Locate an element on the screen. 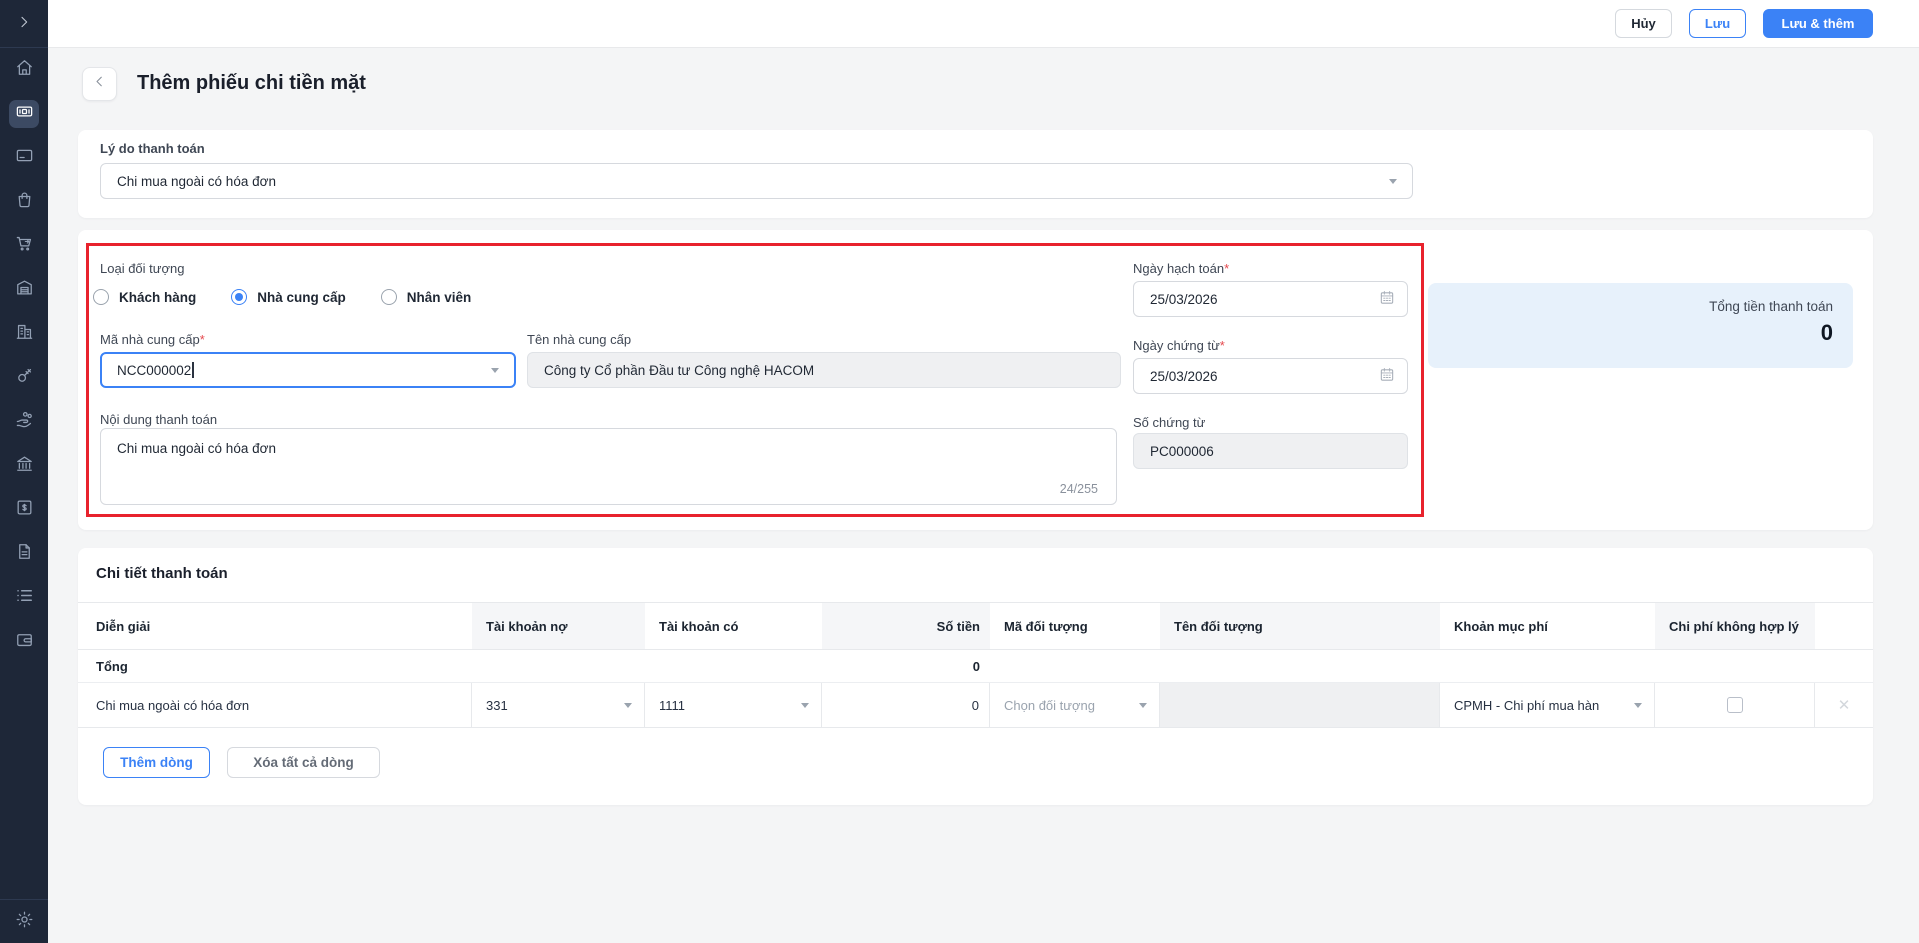  safe-icon is located at coordinates (24, 510).